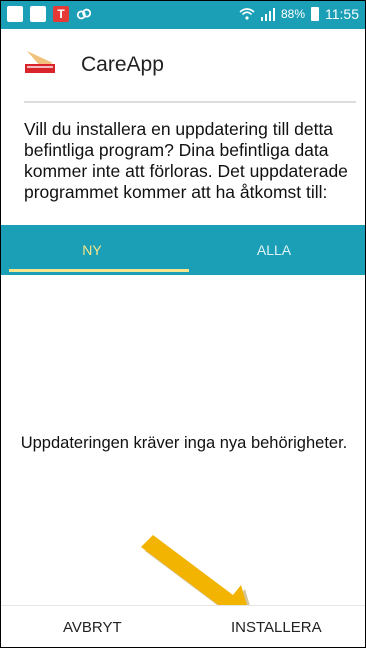 The image size is (366, 648). What do you see at coordinates (92, 250) in the screenshot?
I see `tab-ny: NY` at bounding box center [92, 250].